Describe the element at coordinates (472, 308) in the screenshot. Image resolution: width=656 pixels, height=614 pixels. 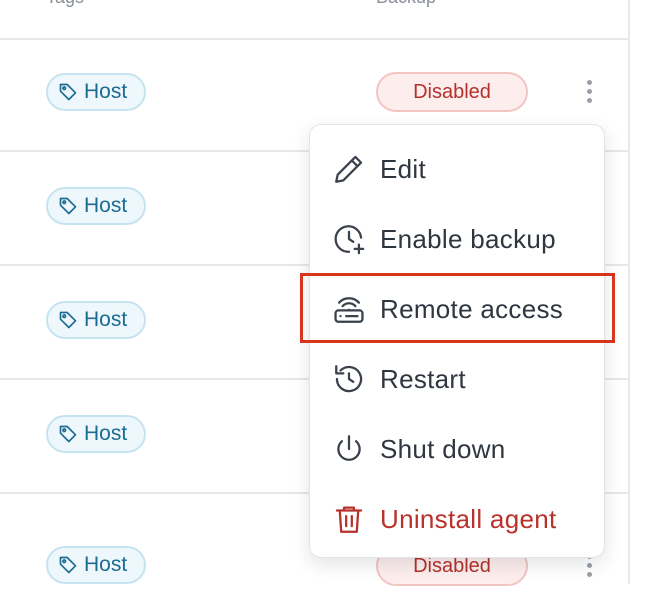
I see `menu-item-label: Remote access` at that location.